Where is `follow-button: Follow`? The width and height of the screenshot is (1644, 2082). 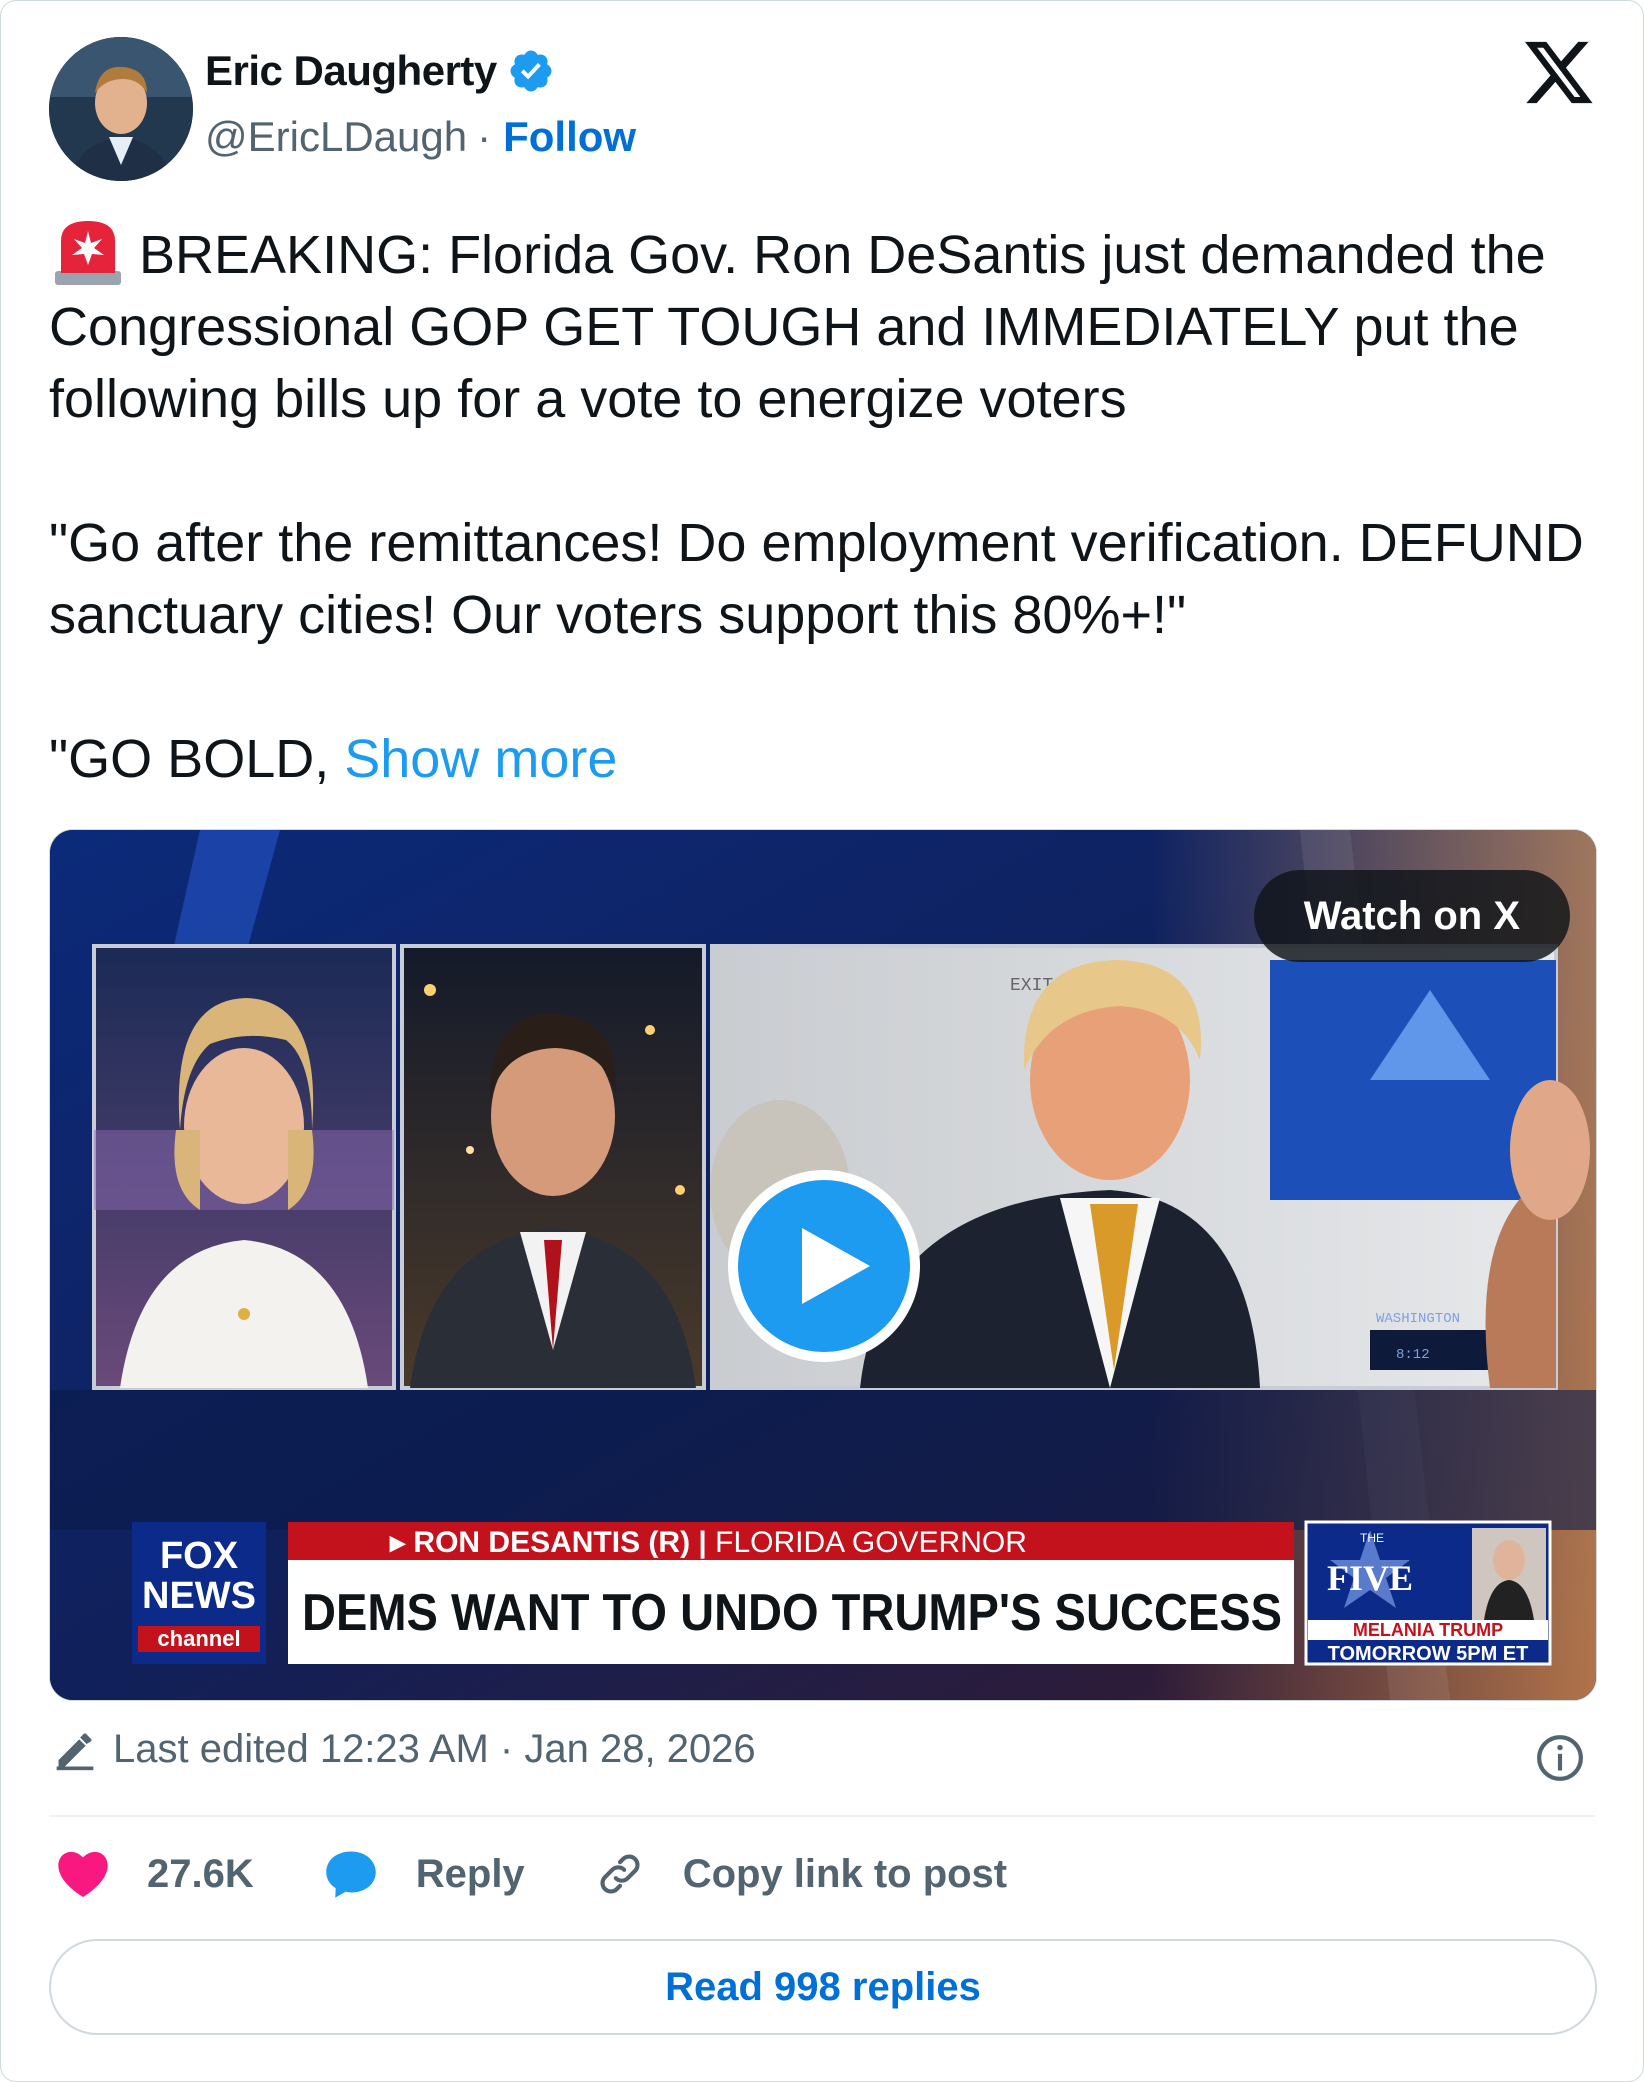
follow-button: Follow is located at coordinates (569, 137).